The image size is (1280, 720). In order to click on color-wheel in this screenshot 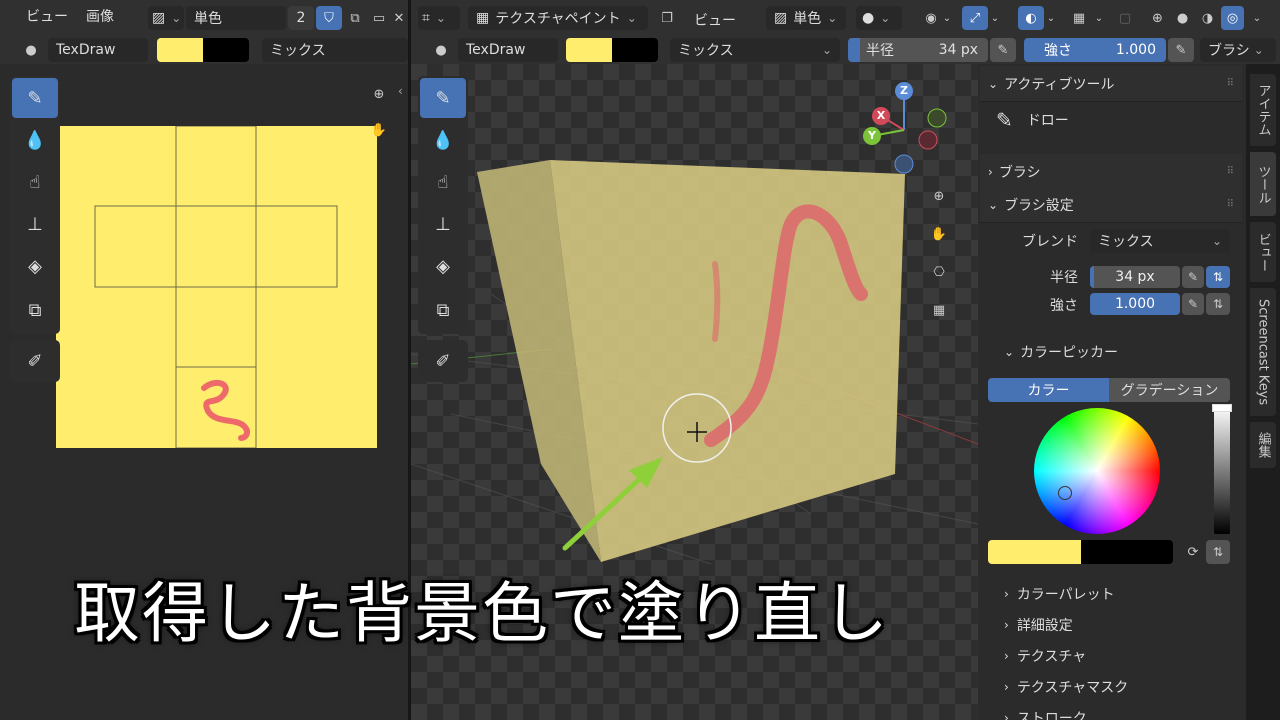, I will do `click(1097, 471)`.